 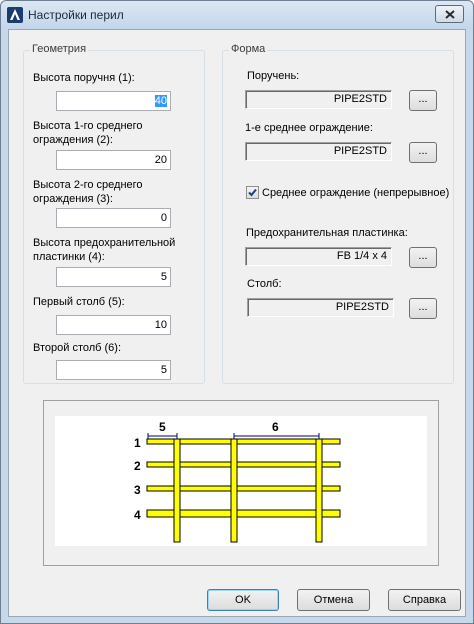 I want to click on close-icon, so click(x=450, y=14).